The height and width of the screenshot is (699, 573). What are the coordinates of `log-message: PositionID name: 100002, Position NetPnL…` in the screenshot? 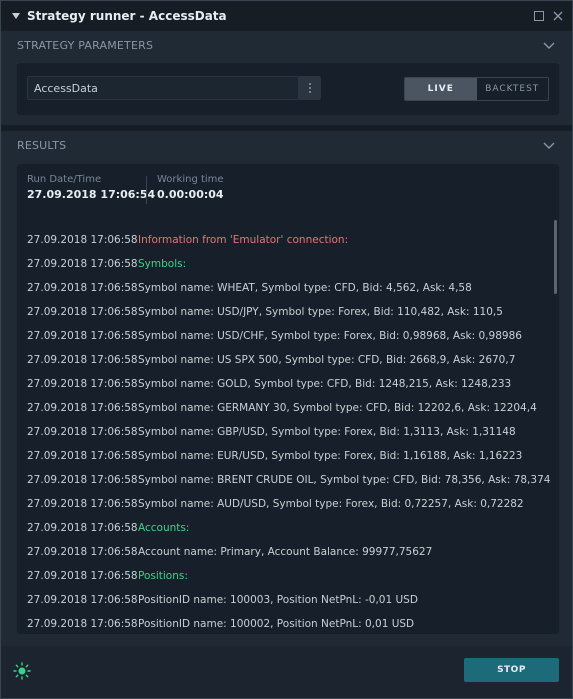 It's located at (276, 624).